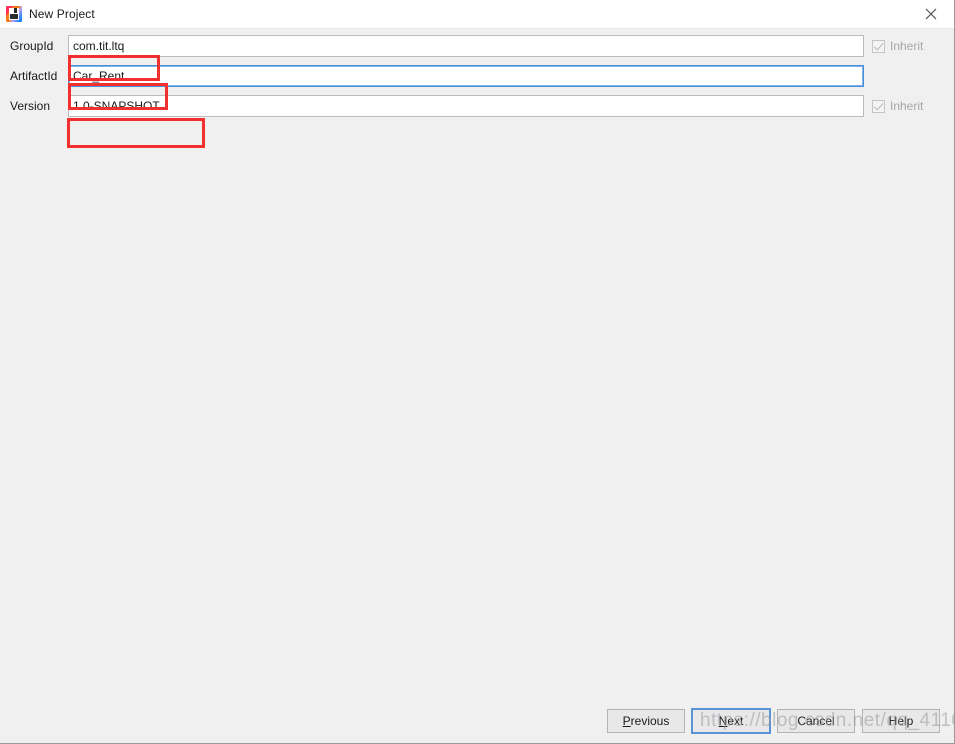 The height and width of the screenshot is (744, 955). Describe the element at coordinates (878, 106) in the screenshot. I see `version-inherit-checkbox` at that location.